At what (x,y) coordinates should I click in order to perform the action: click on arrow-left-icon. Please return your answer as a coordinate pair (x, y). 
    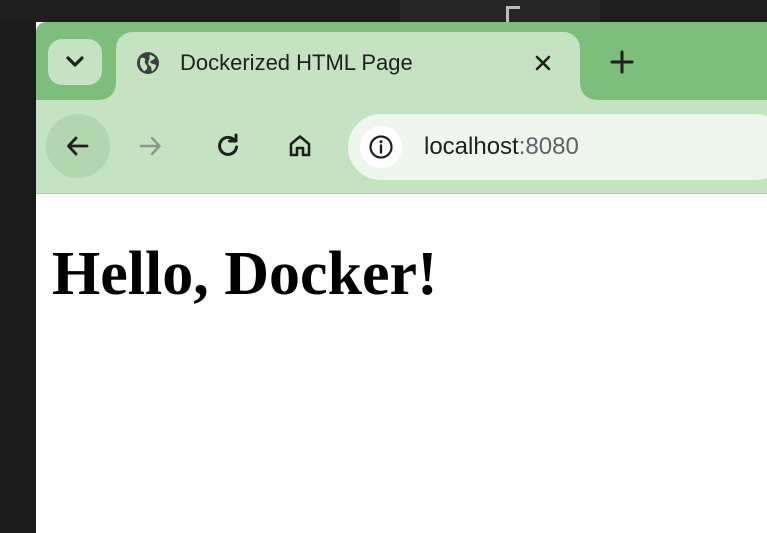
    Looking at the image, I should click on (78, 146).